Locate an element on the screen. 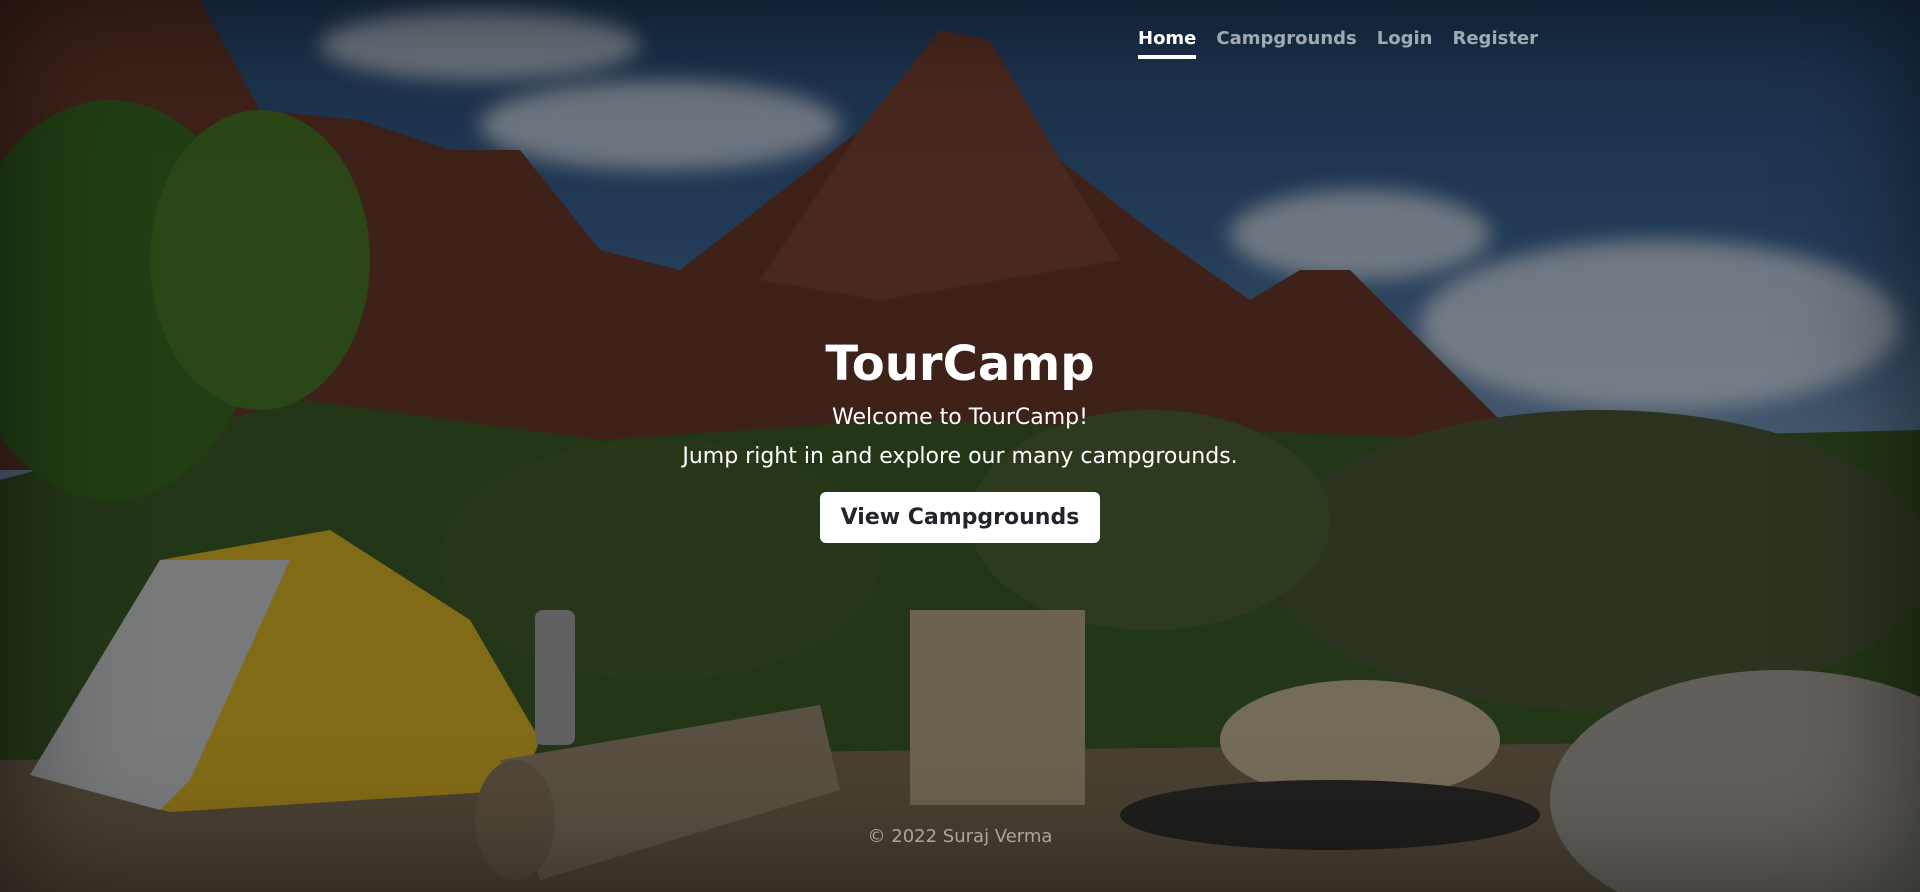 The width and height of the screenshot is (1920, 892). nav-campgrounds-link: Campgrounds is located at coordinates (1286, 41).